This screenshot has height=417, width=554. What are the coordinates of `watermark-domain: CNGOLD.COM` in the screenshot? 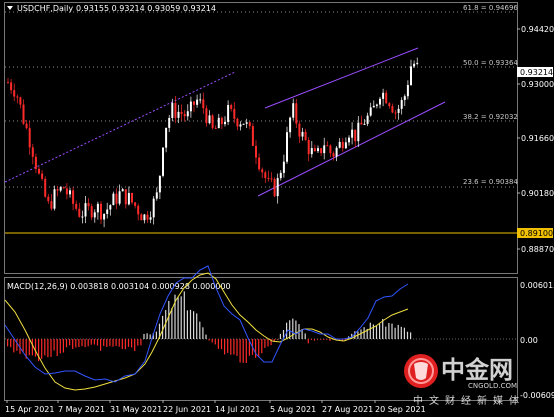 It's located at (492, 386).